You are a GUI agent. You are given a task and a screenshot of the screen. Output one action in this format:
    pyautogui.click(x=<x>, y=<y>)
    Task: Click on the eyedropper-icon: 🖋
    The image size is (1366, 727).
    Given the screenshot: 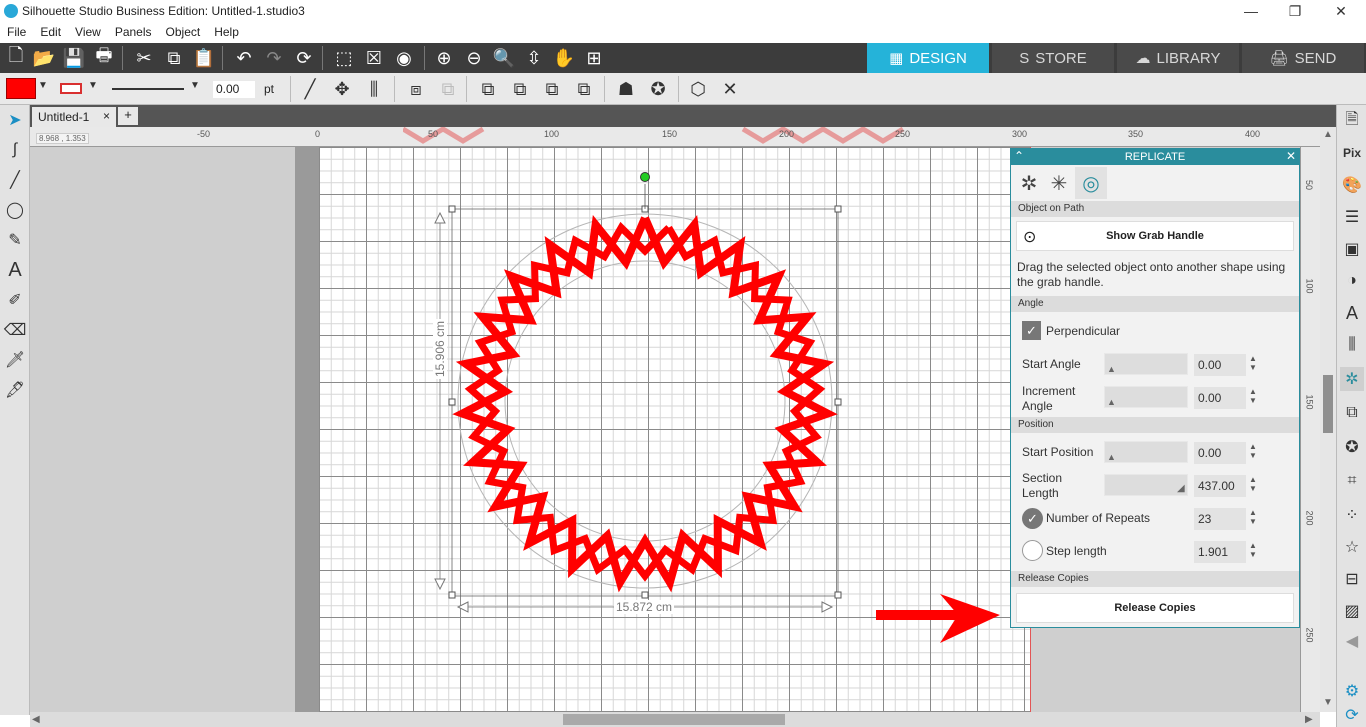 What is the action you would take?
    pyautogui.click(x=15, y=390)
    